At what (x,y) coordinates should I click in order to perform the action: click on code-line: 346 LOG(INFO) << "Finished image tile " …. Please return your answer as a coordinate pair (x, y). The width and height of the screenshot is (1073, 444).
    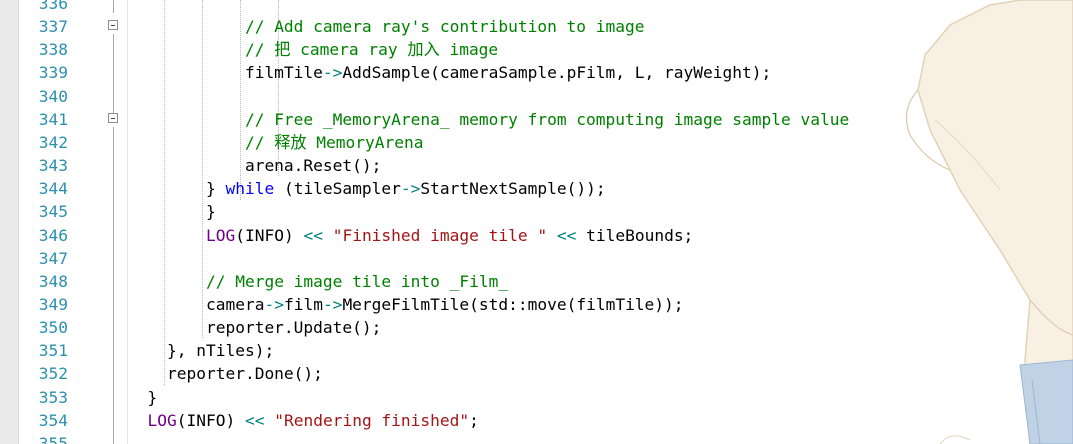
    Looking at the image, I should click on (536, 235).